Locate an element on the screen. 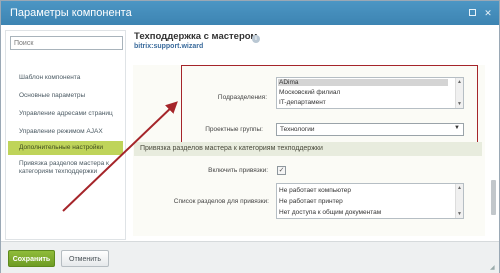 The width and height of the screenshot is (500, 273). cancel-button: Отменить is located at coordinates (85, 258).